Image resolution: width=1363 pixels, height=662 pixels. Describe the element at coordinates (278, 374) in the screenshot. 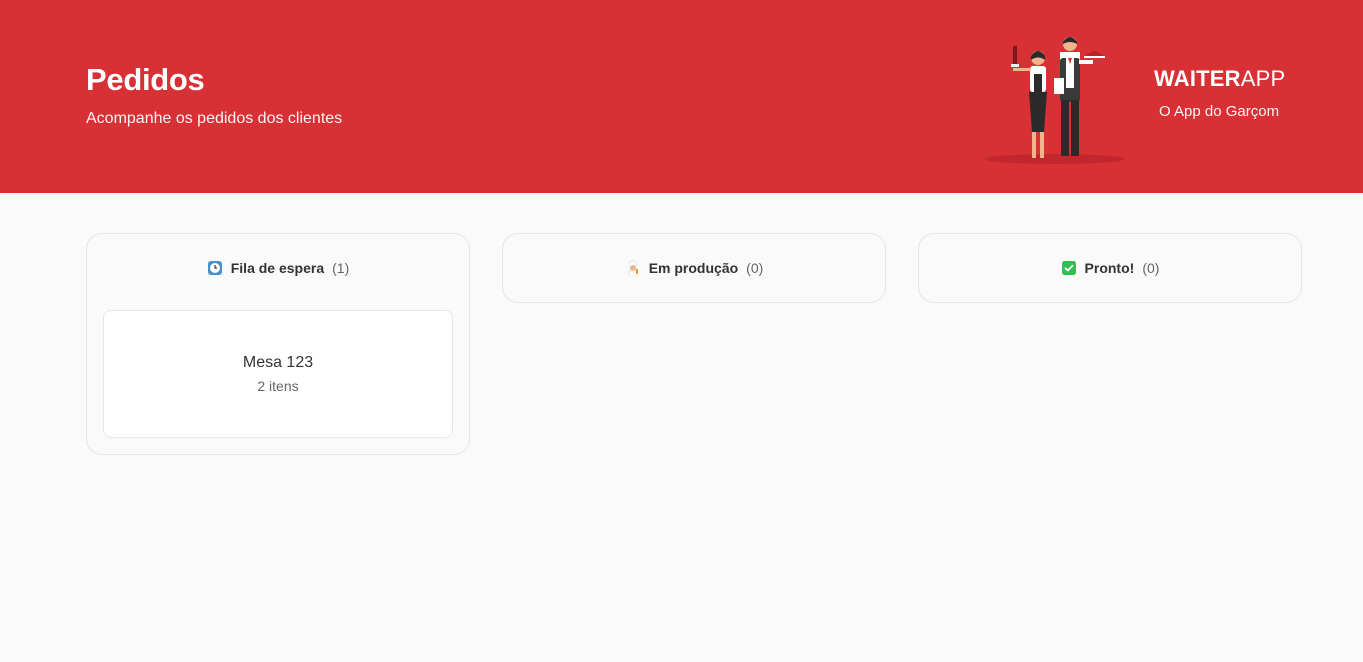

I see `order-card: Mesa 123 2 itens` at that location.